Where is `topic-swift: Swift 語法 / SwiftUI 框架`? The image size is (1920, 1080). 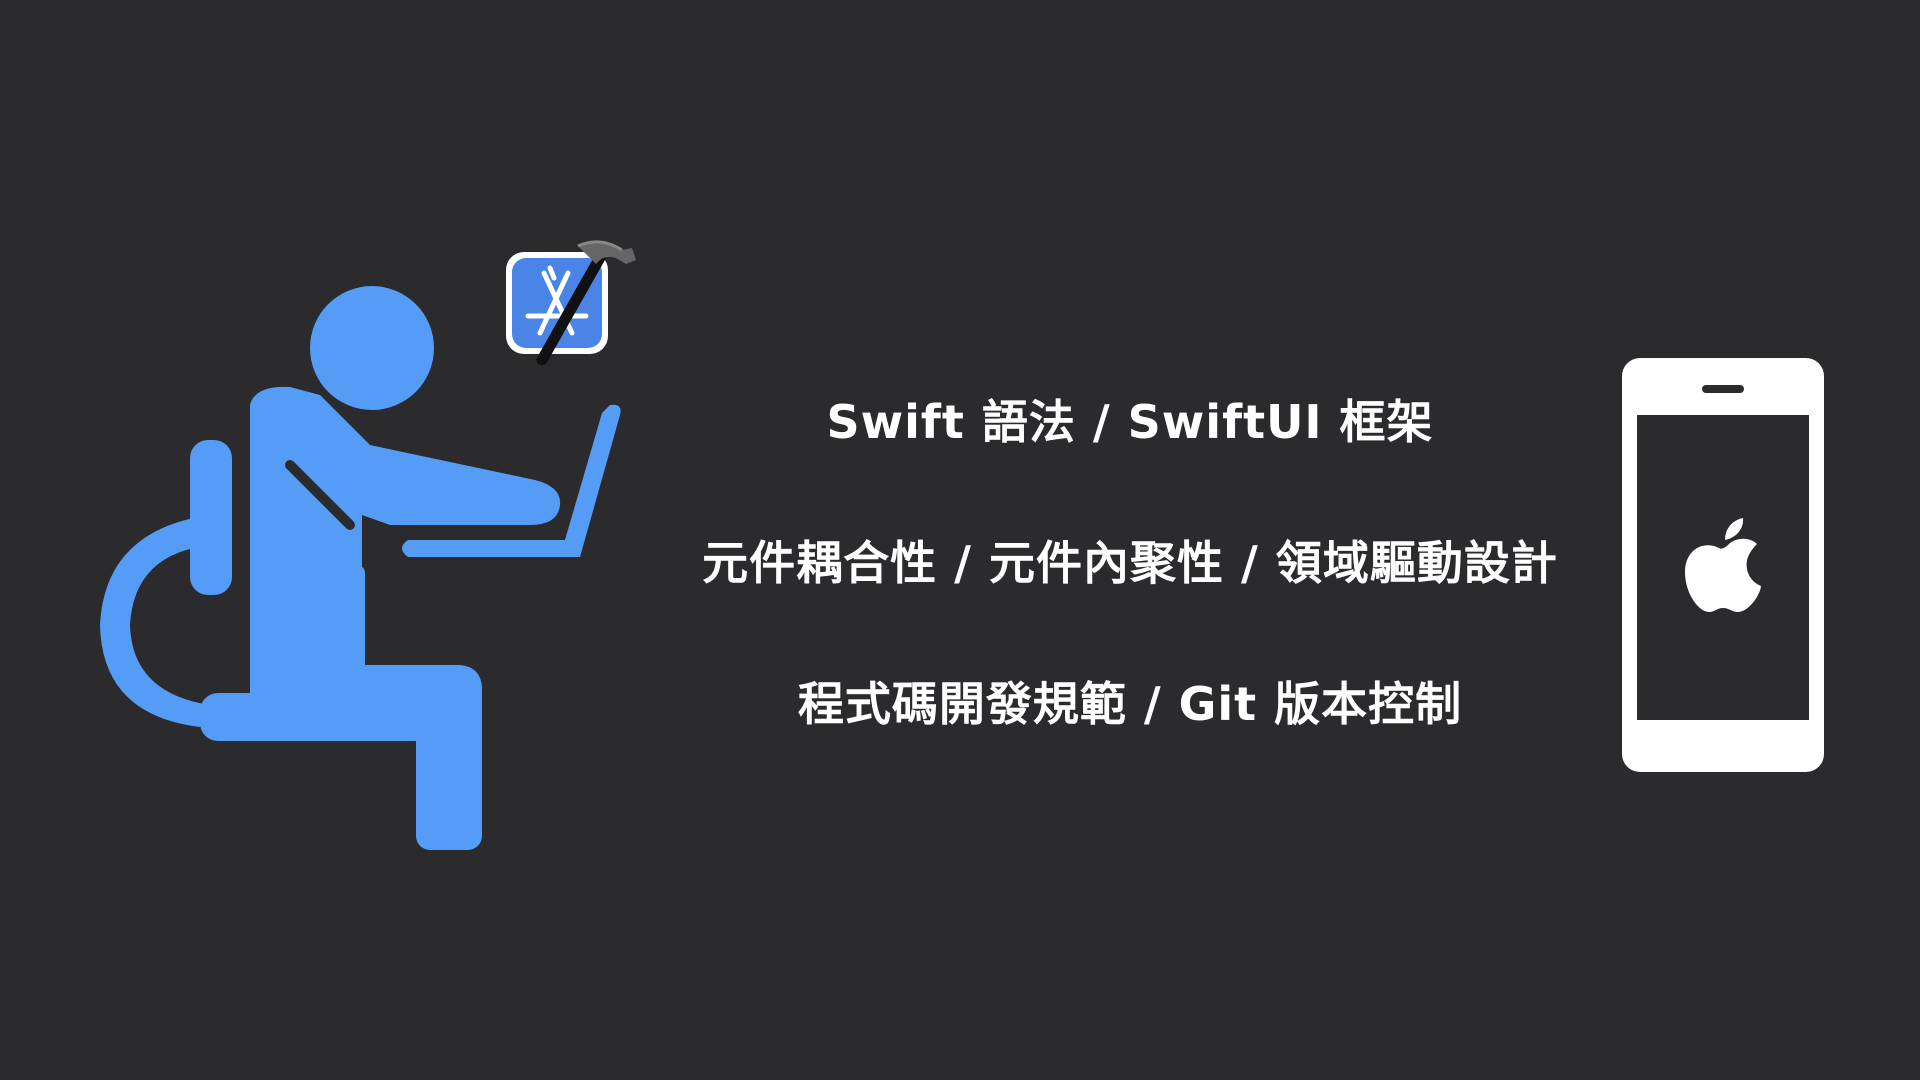
topic-swift: Swift 語法 / SwiftUI 框架 is located at coordinates (1130, 422).